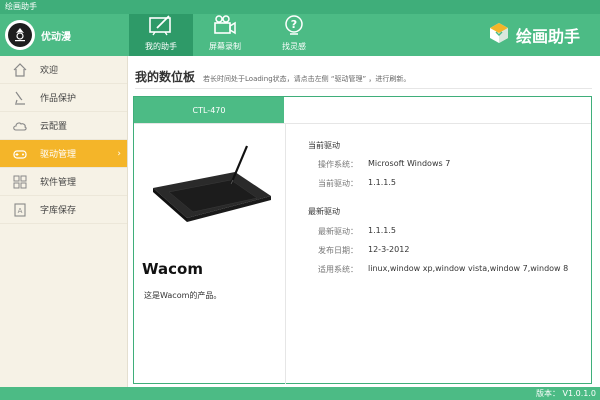 The image size is (600, 400). What do you see at coordinates (183, 295) in the screenshot?
I see `product-description: 这是Wacom的产品。` at bounding box center [183, 295].